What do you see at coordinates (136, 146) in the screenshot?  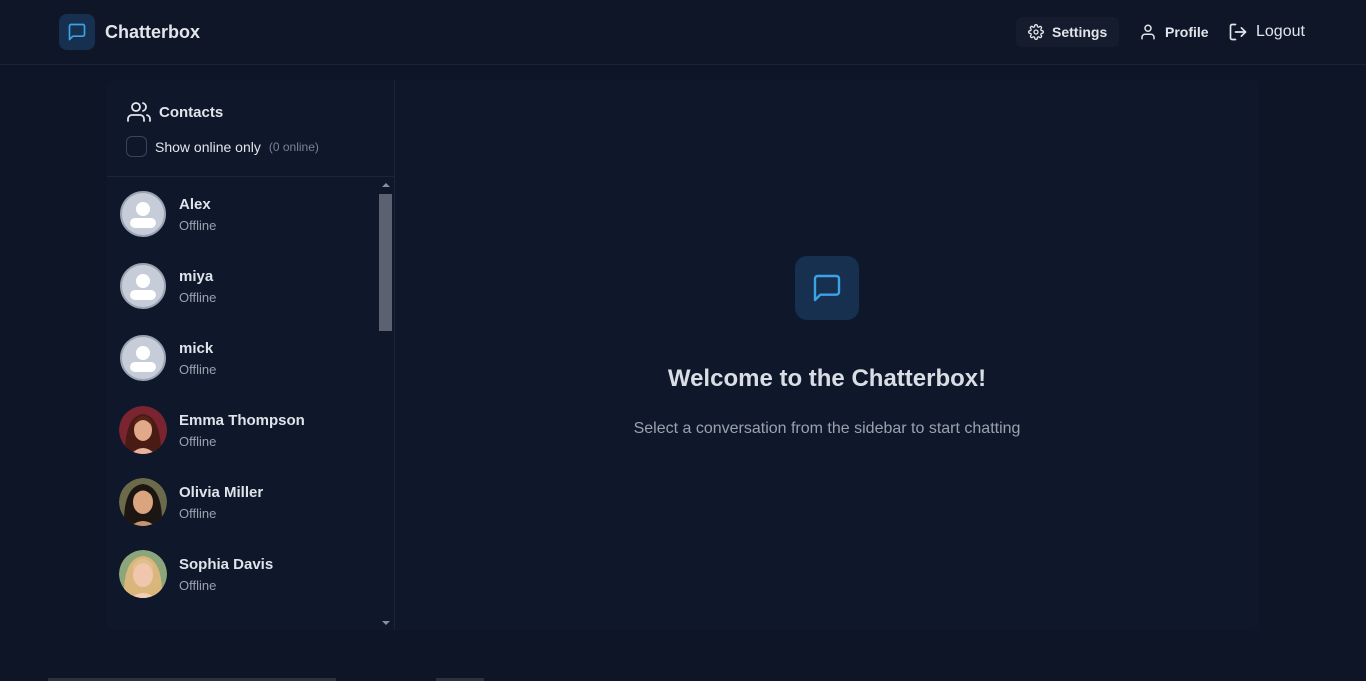 I see `show-online-checkbox` at bounding box center [136, 146].